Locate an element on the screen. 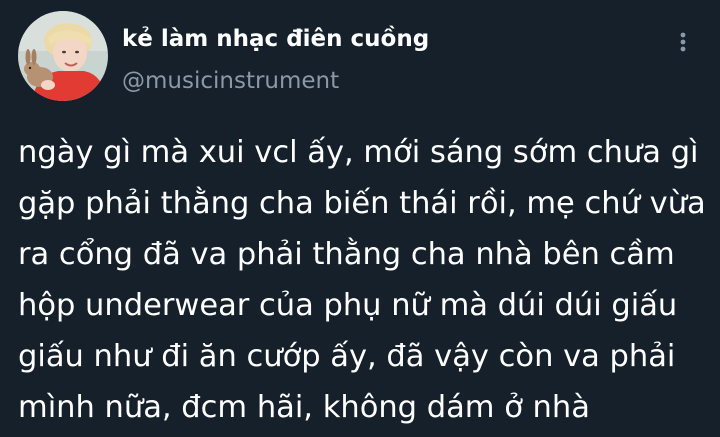 Image resolution: width=720 pixels, height=437 pixels. tweet-text-line: mình nữa, đcm hãi, không dám ở nhà is located at coordinates (304, 407).